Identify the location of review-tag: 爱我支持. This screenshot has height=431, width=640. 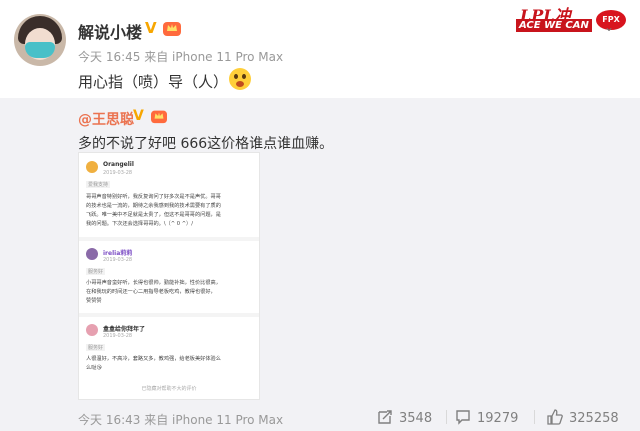
(98, 184).